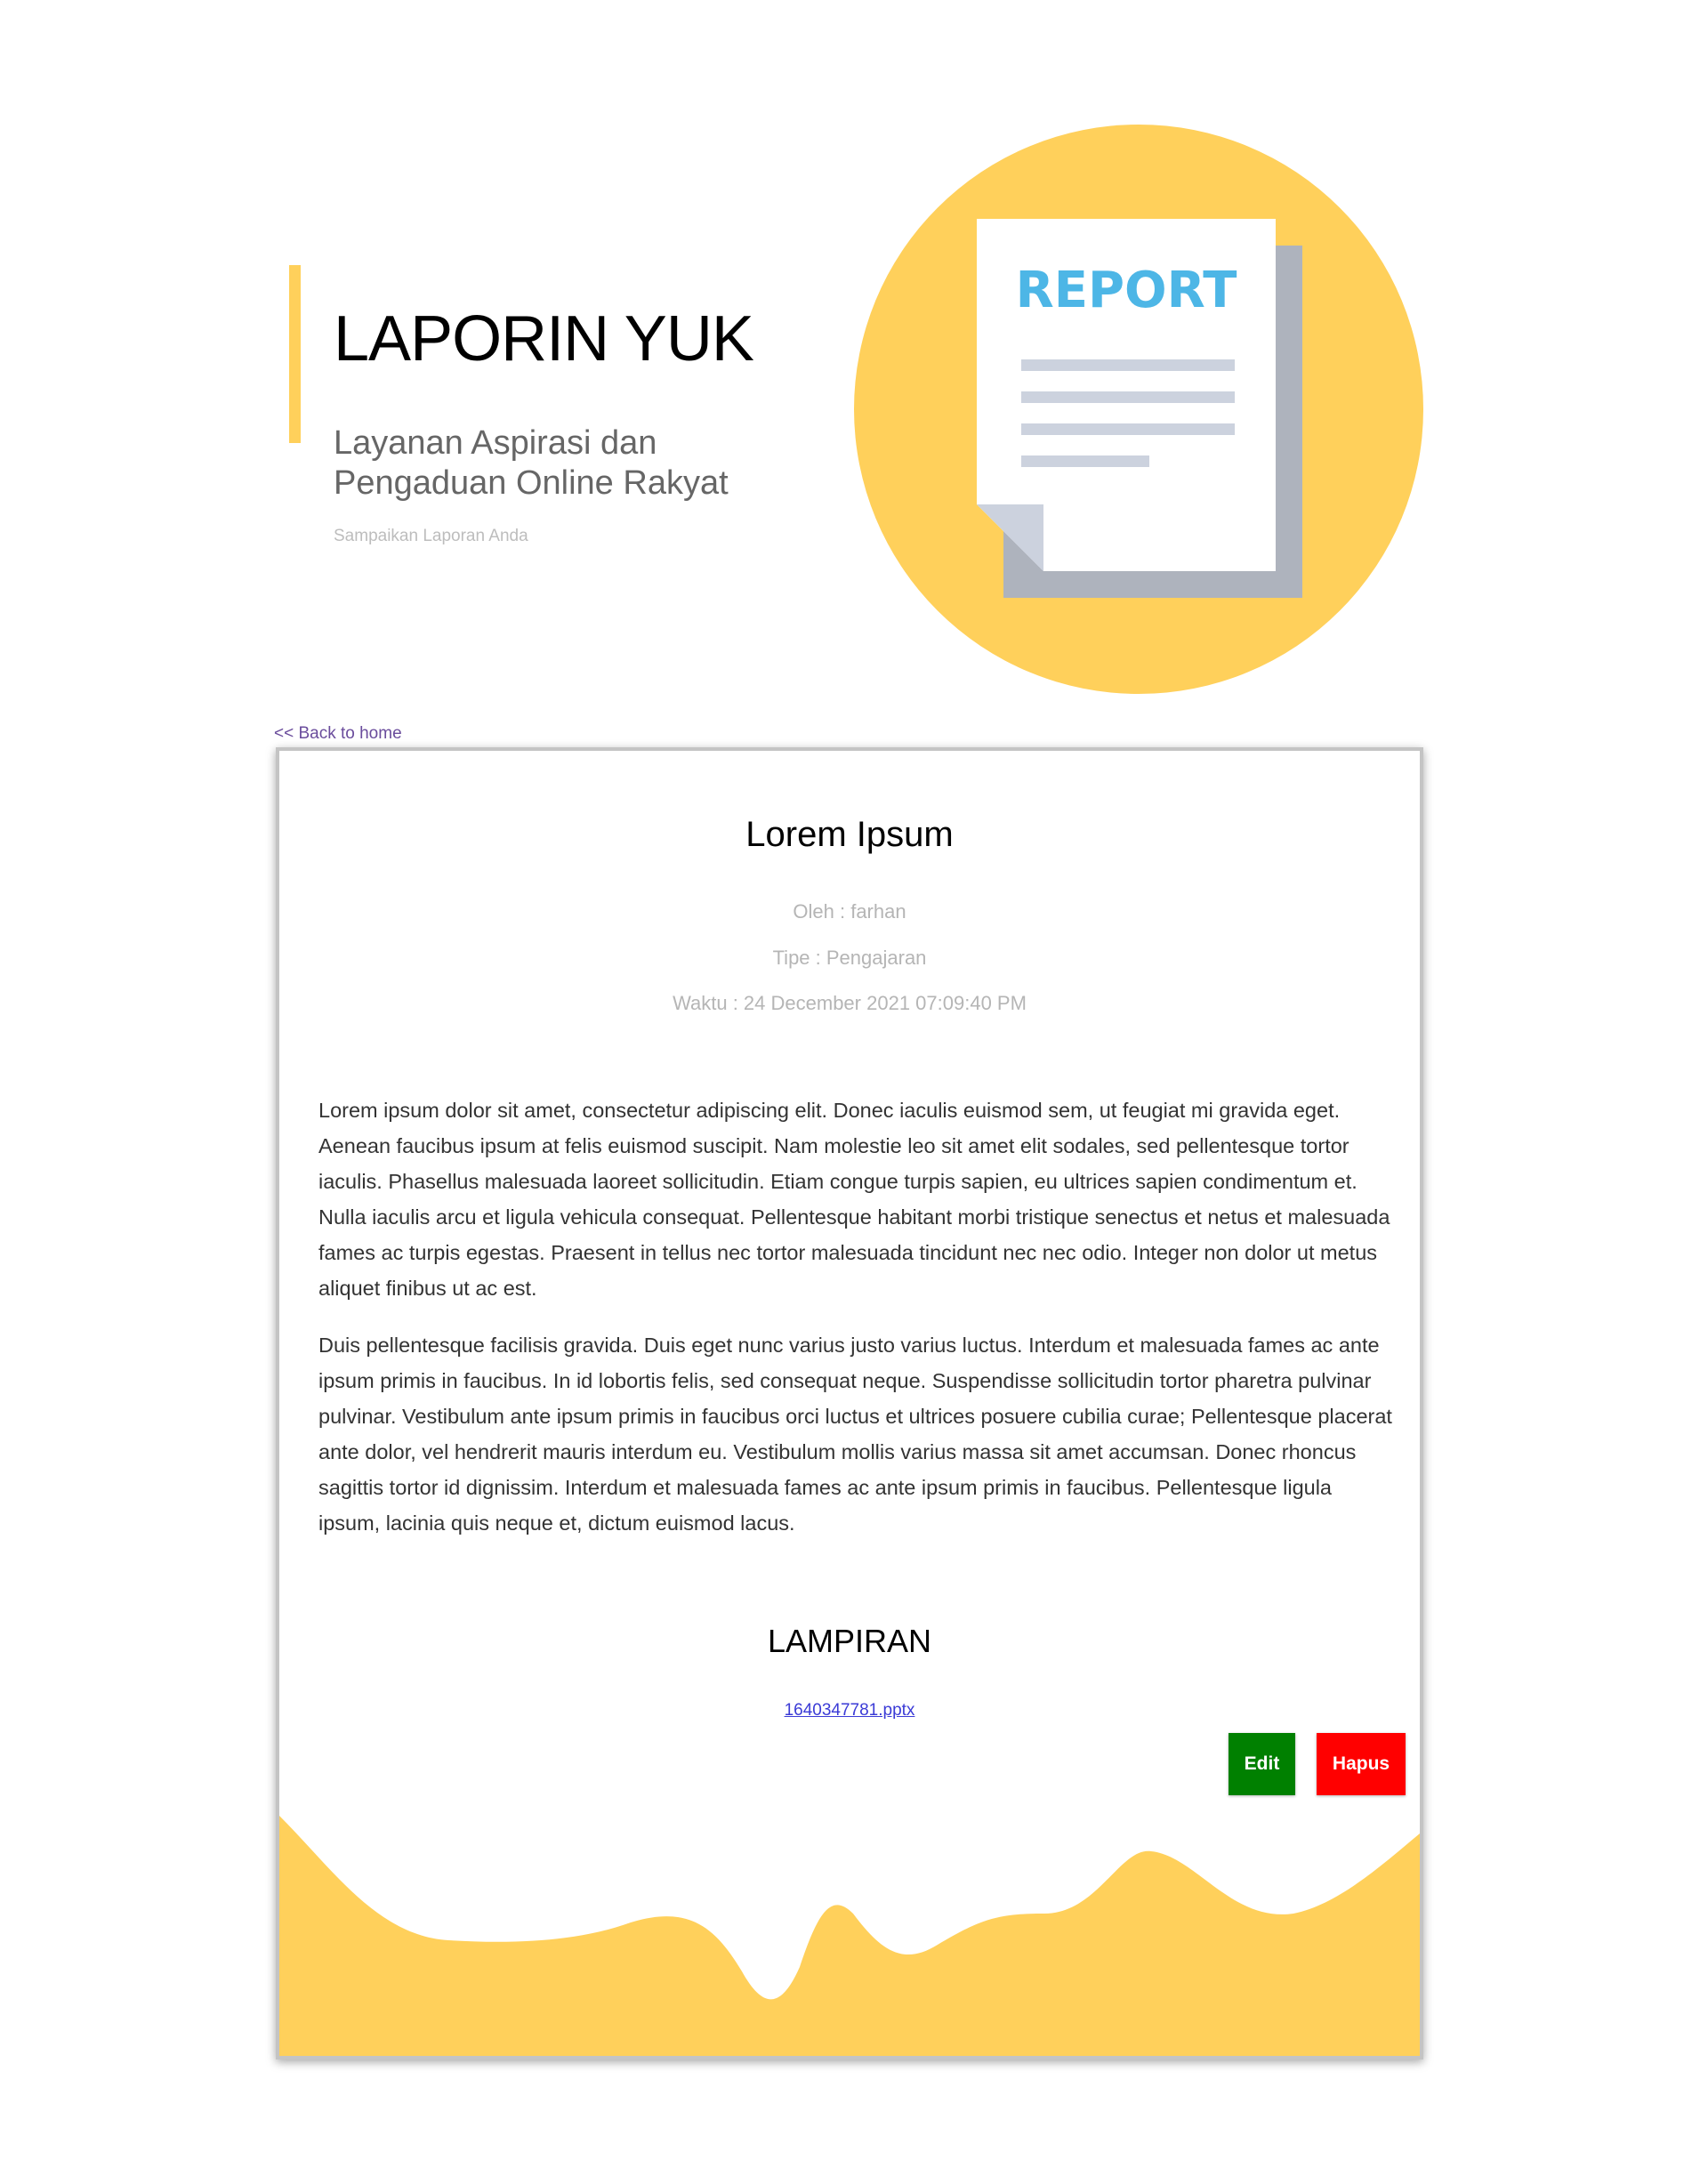 The height and width of the screenshot is (2168, 1708). What do you see at coordinates (1126, 291) in the screenshot?
I see `report-label: REPORT` at bounding box center [1126, 291].